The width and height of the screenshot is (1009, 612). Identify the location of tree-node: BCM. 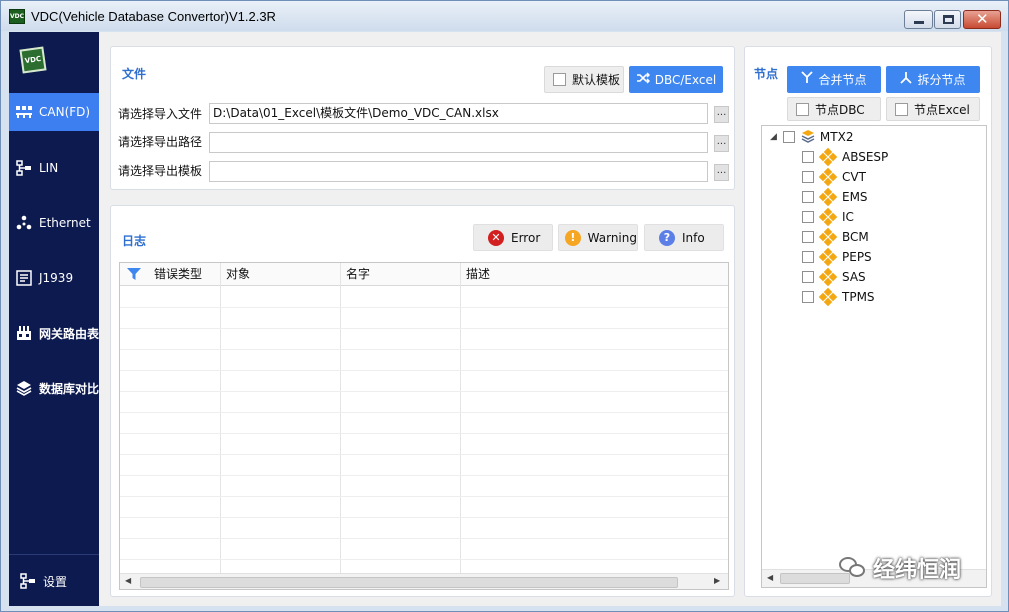
(835, 237).